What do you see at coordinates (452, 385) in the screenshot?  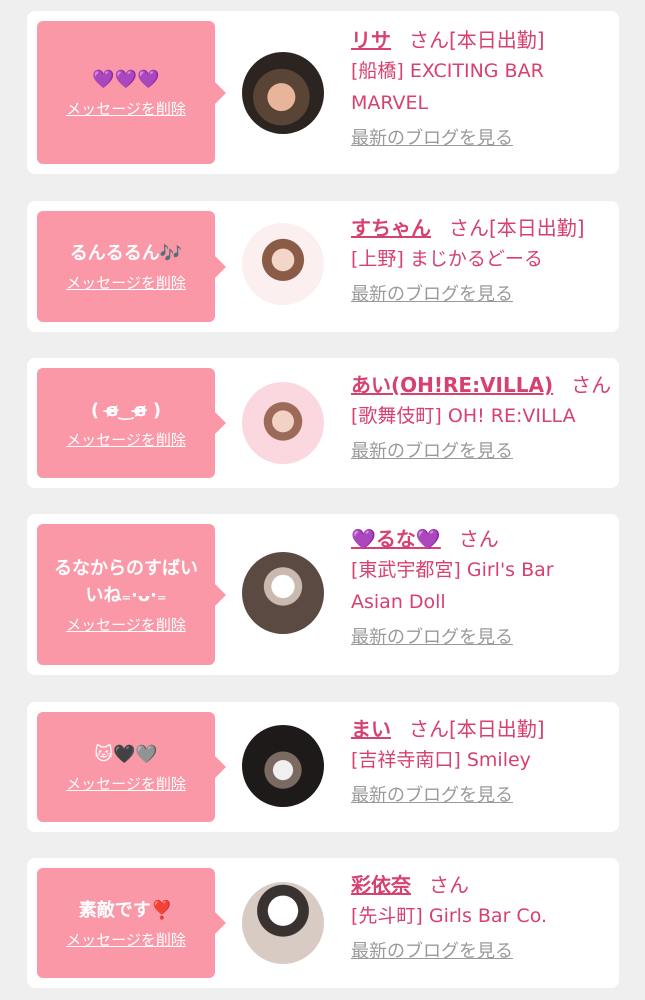 I see `cast-name-link: あい(OH!RE:VILLA)` at bounding box center [452, 385].